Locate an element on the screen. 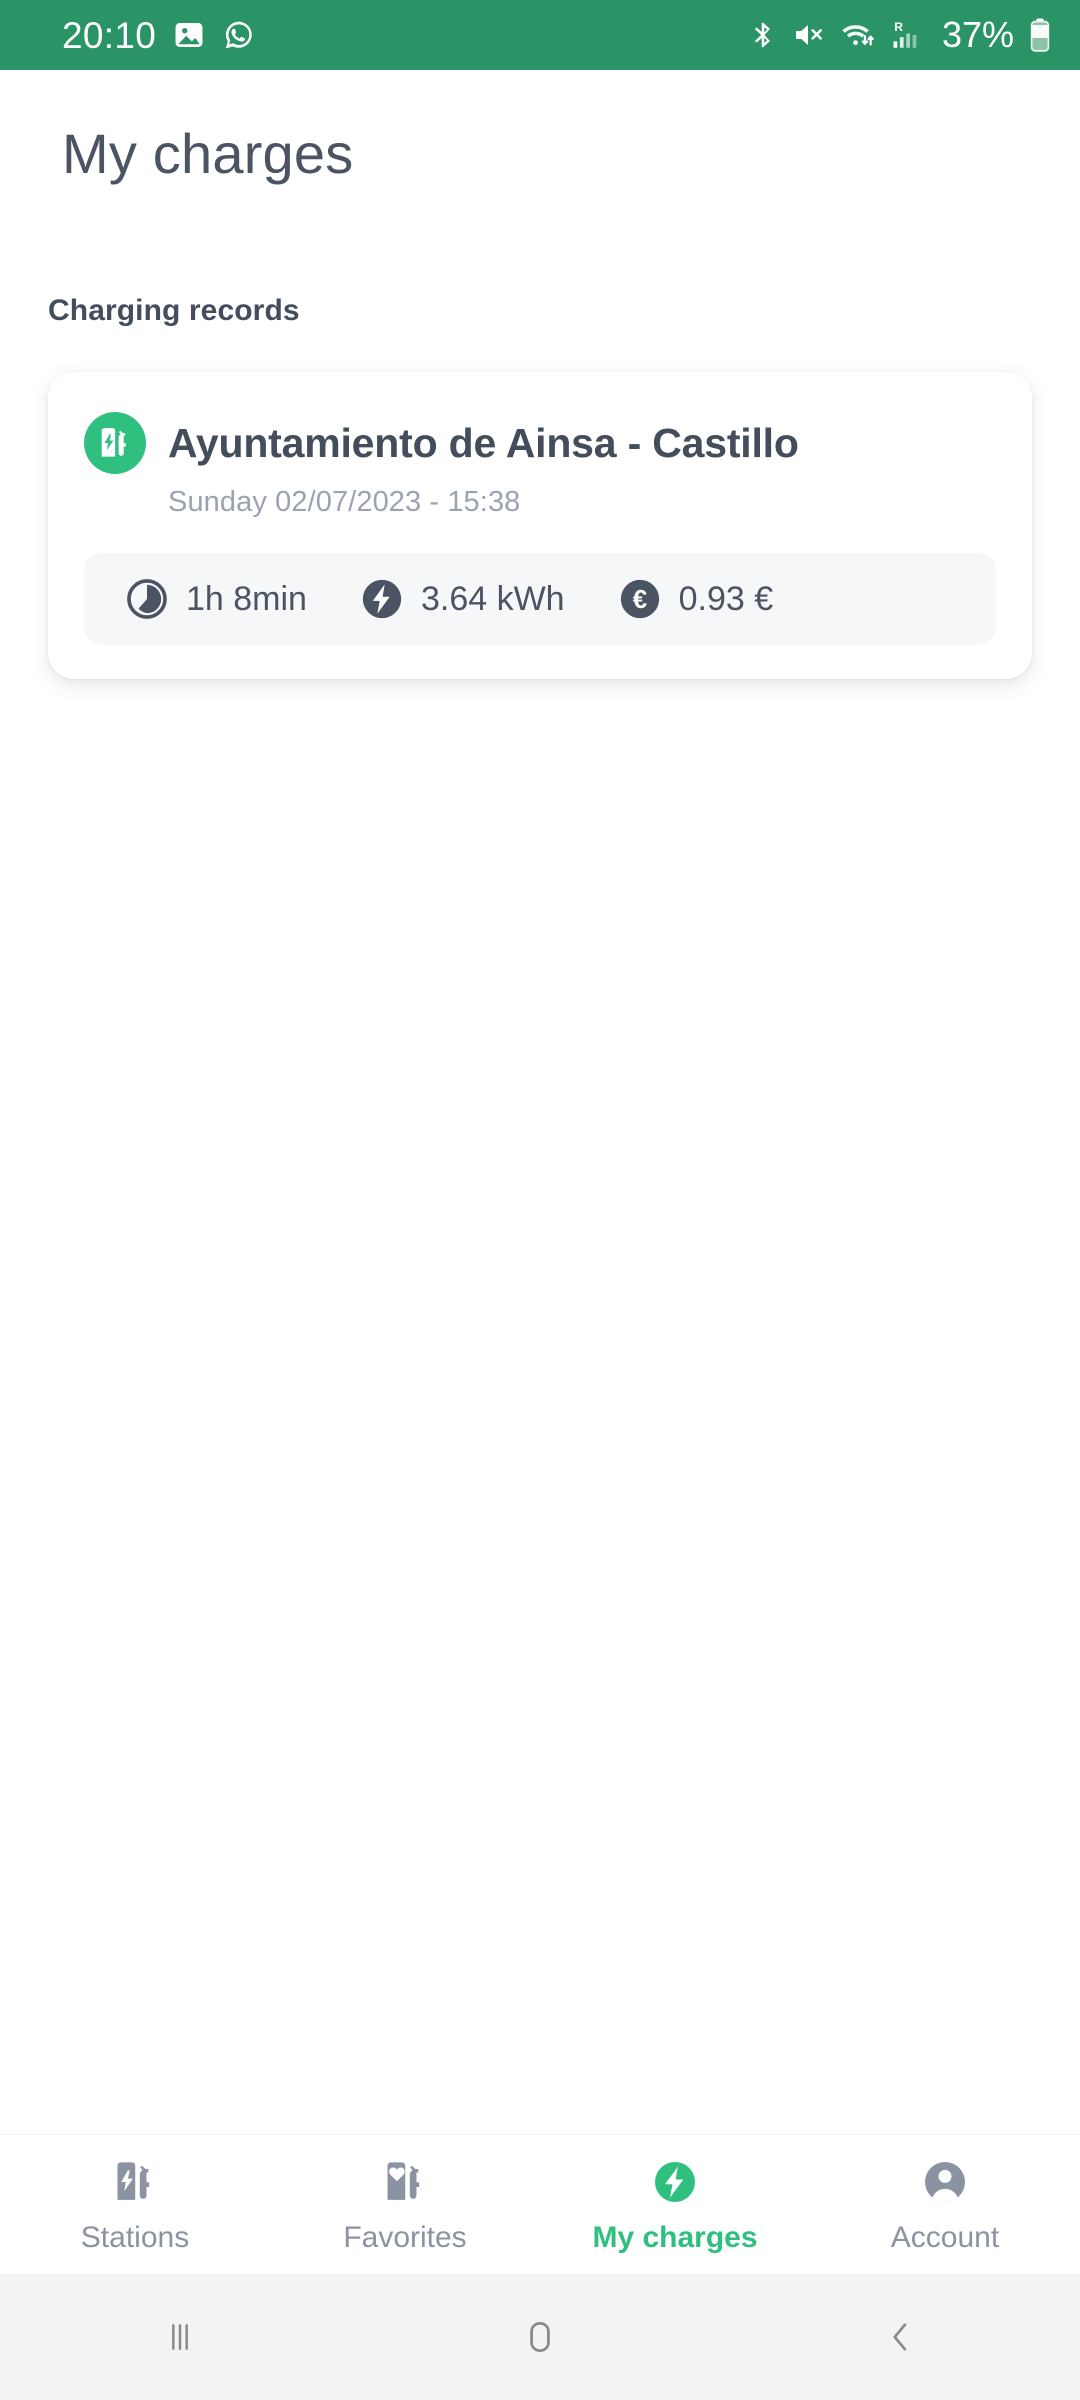  lightning-bolt-circle-icon is located at coordinates (675, 2182).